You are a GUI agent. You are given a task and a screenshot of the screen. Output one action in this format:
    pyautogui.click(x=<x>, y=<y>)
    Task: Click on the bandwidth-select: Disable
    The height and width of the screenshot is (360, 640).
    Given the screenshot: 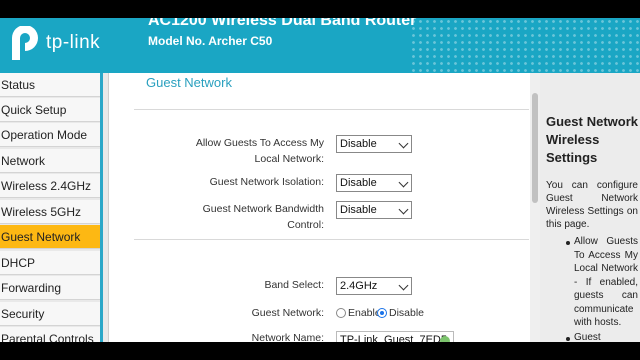 What is the action you would take?
    pyautogui.click(x=374, y=210)
    